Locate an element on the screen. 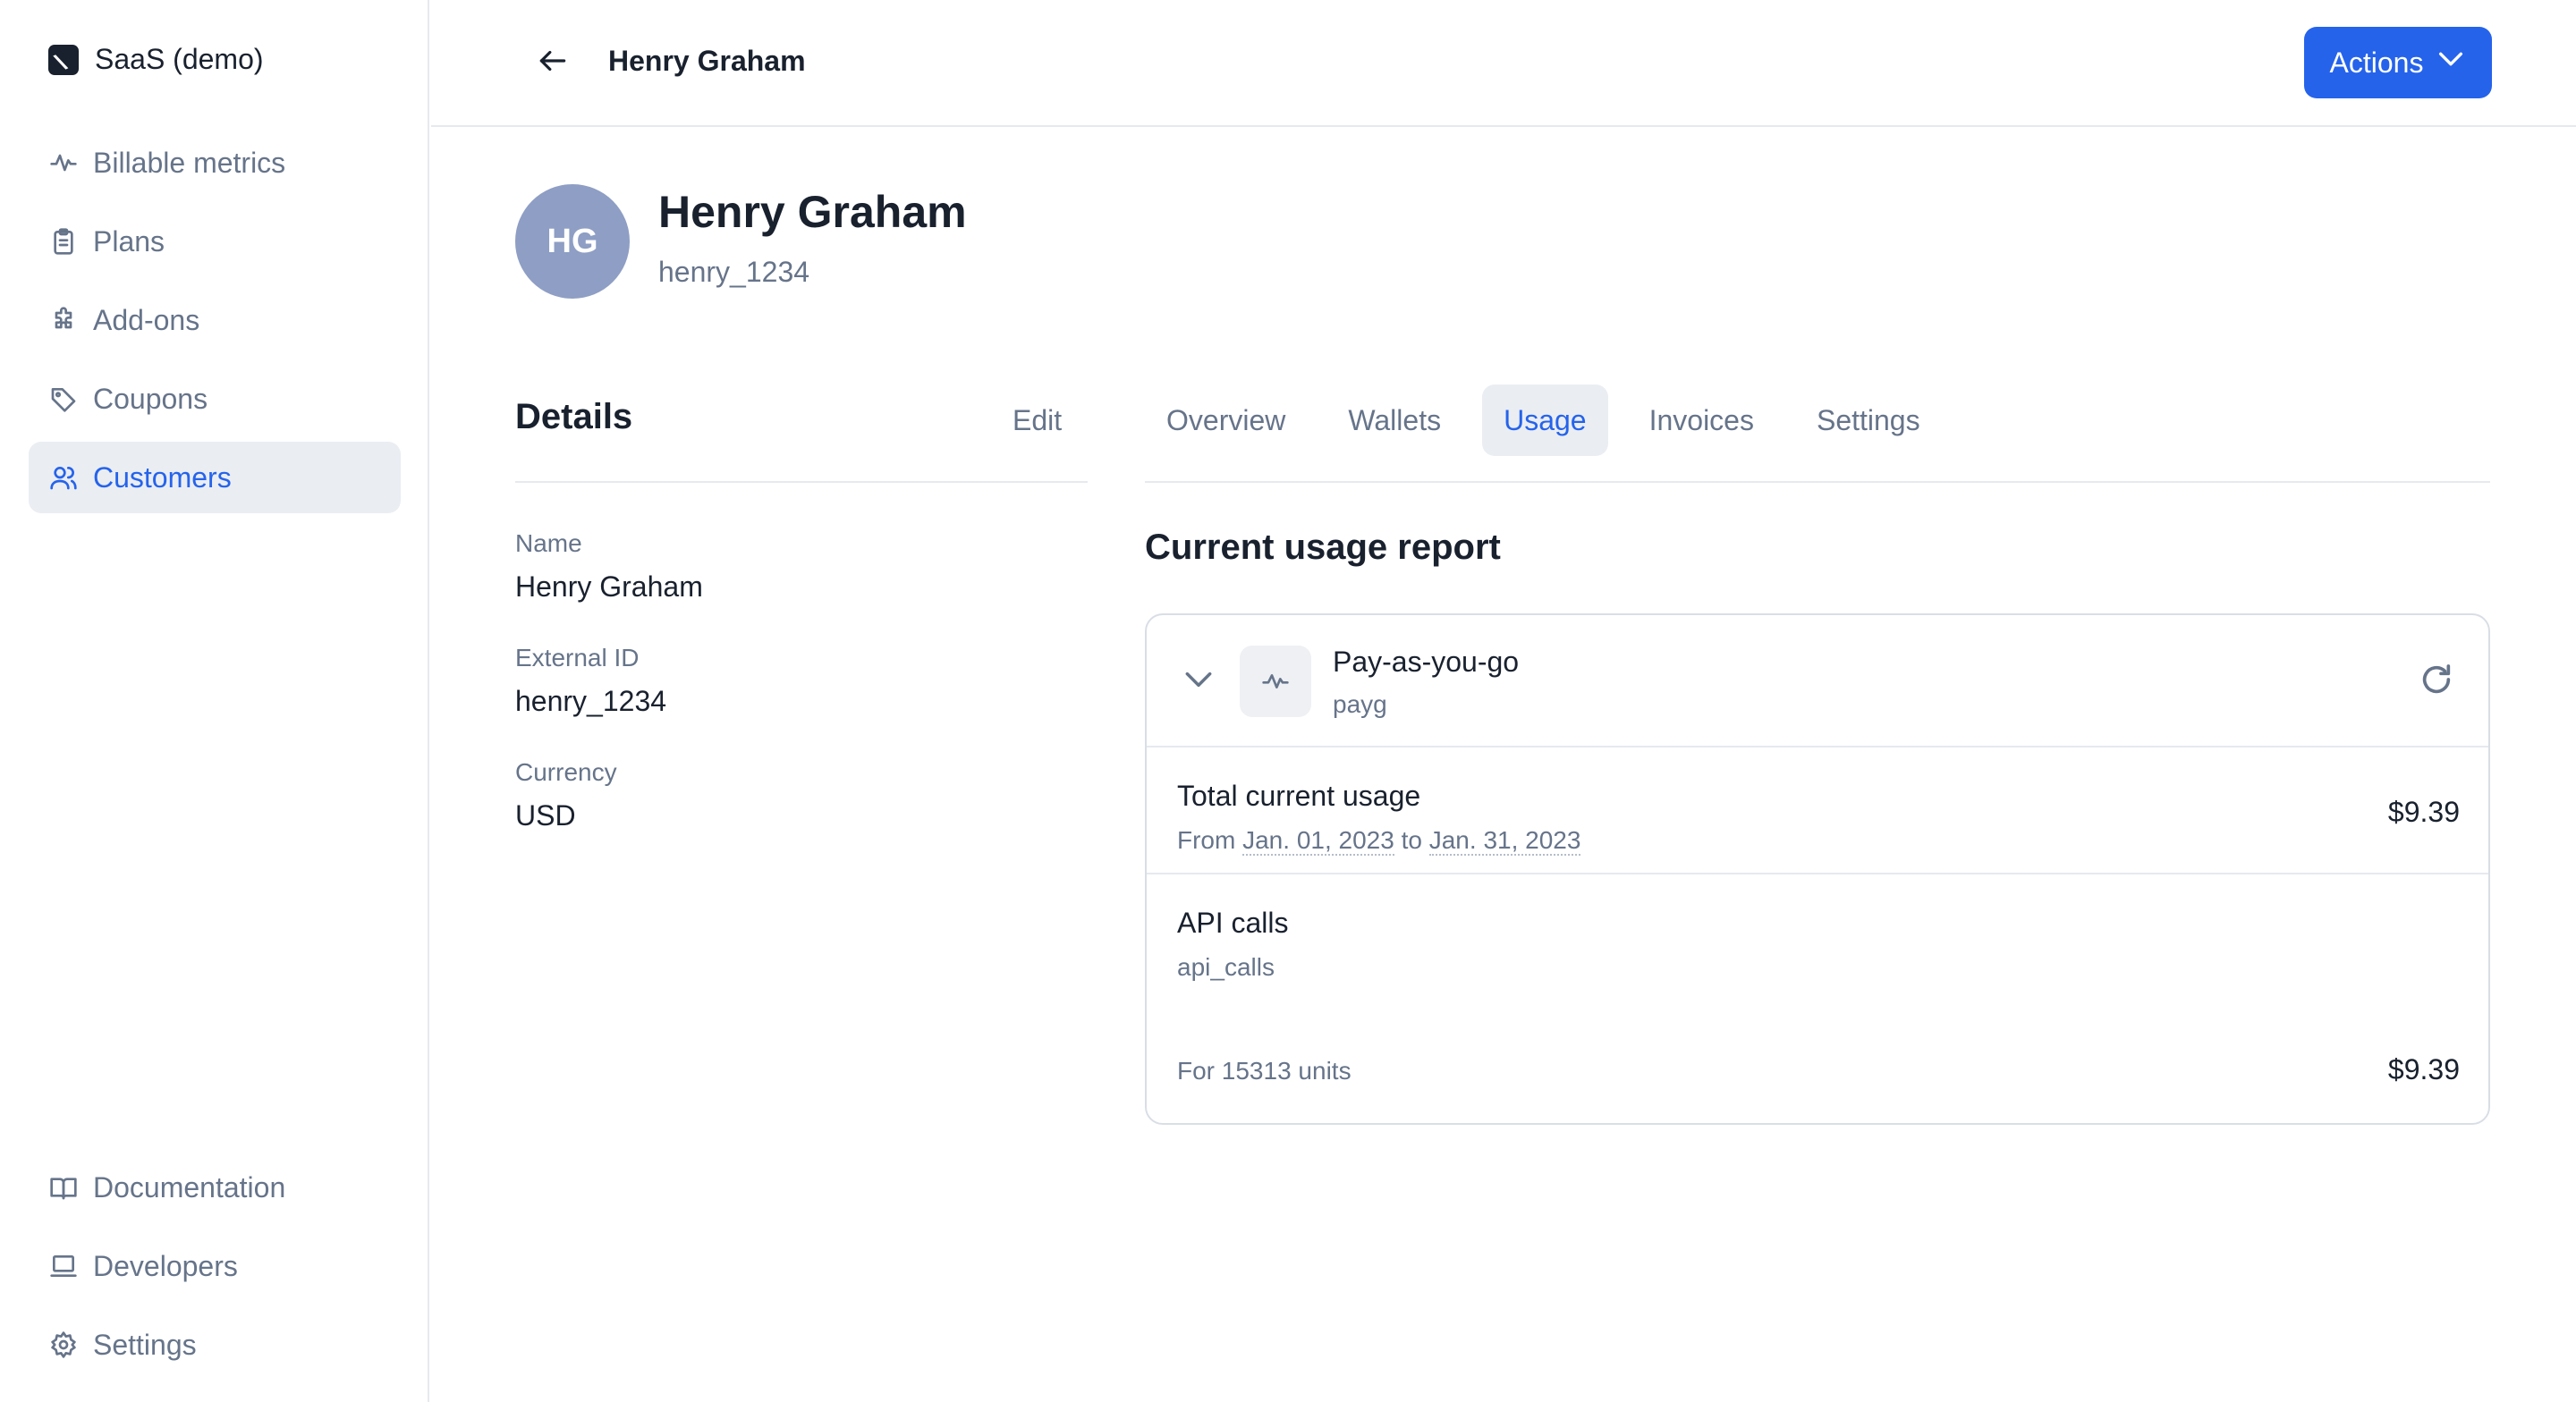 This screenshot has width=2576, height=1402. metric-units: For 15313 units is located at coordinates (1264, 1071).